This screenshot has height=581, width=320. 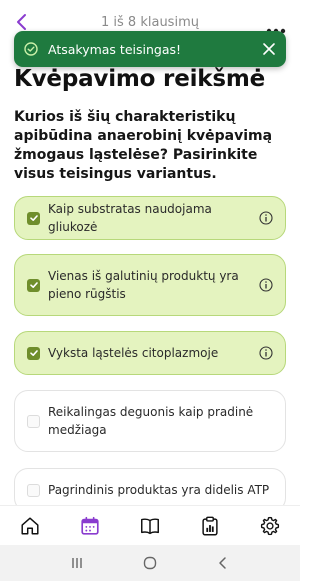 What do you see at coordinates (115, 49) in the screenshot?
I see `toast-message: Atsakymas teisingas!` at bounding box center [115, 49].